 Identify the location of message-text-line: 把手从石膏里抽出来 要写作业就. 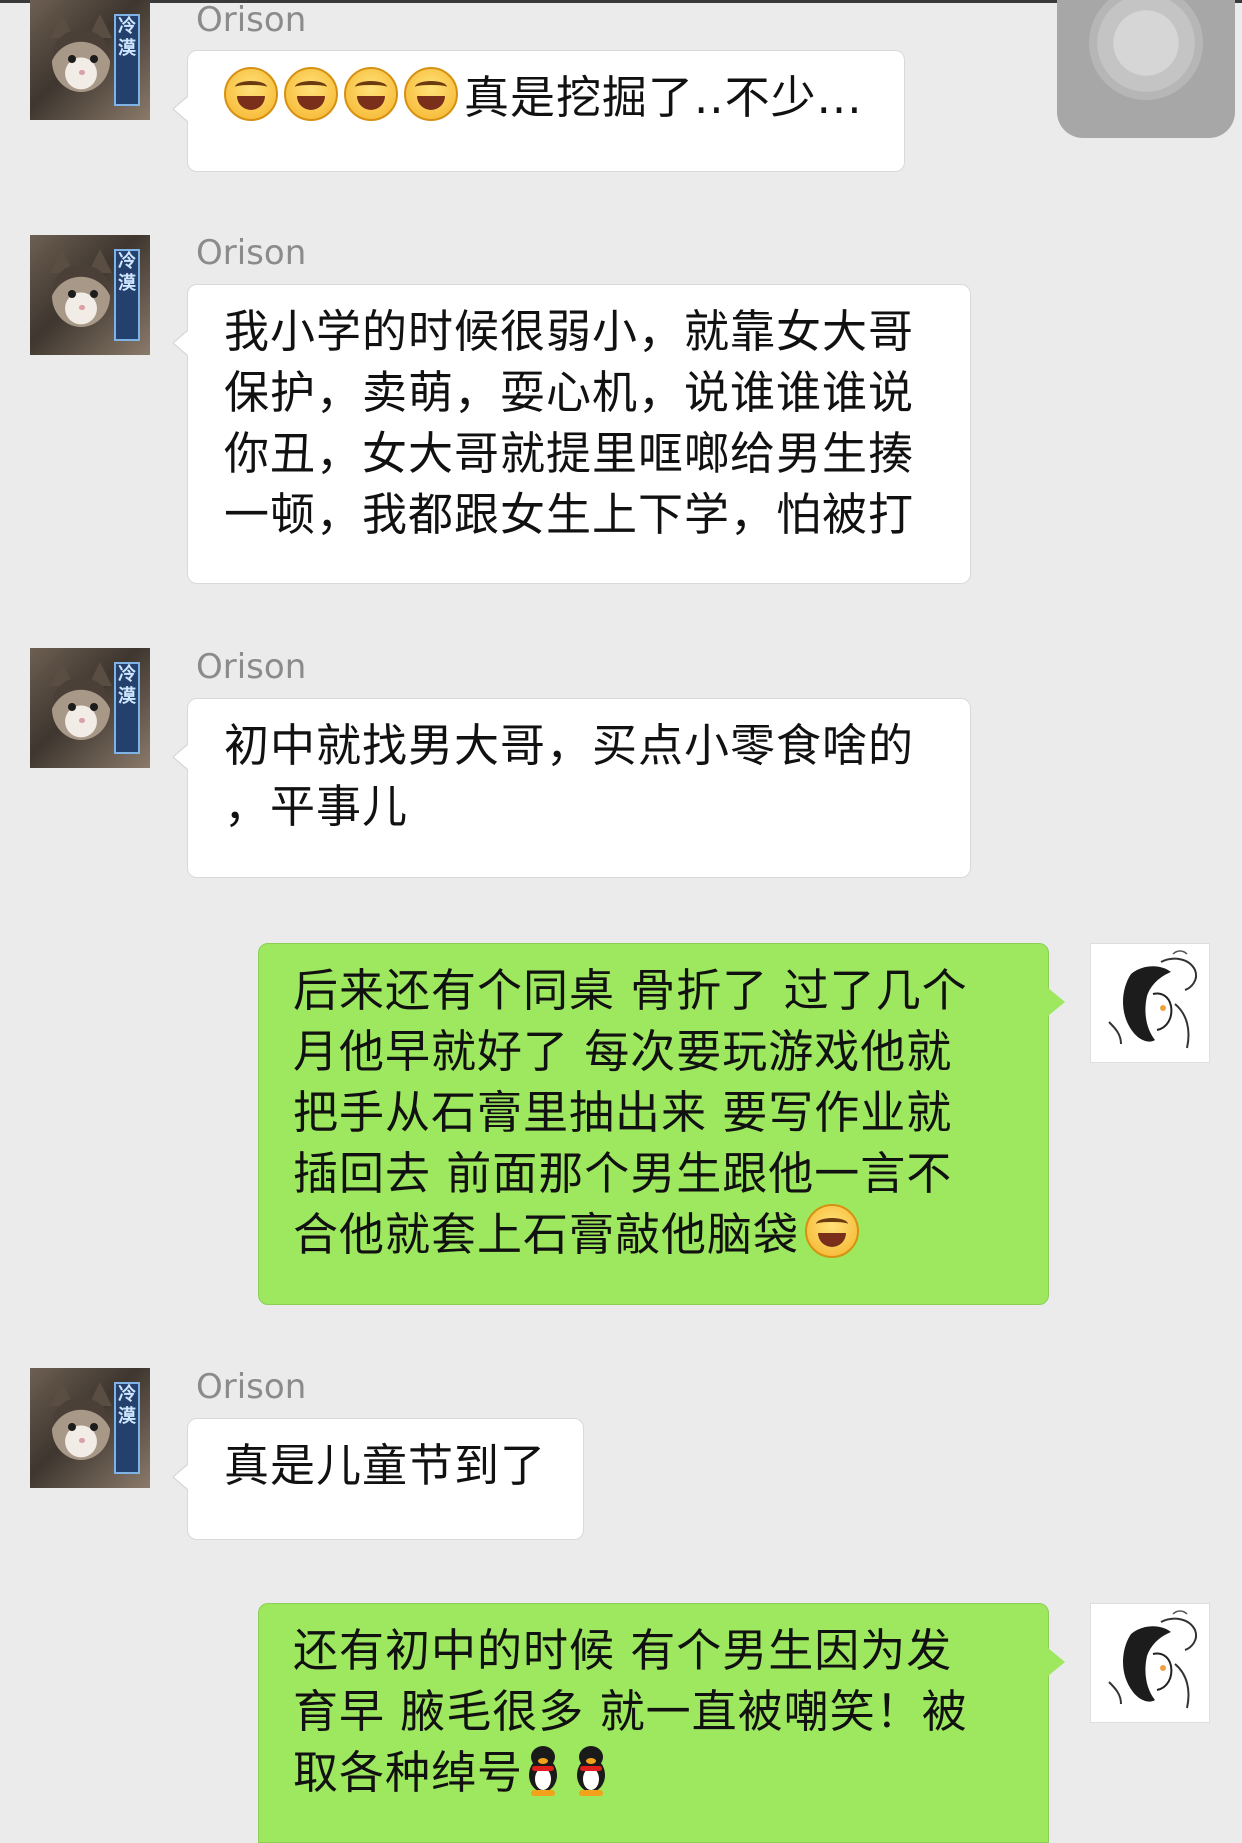
(623, 1112).